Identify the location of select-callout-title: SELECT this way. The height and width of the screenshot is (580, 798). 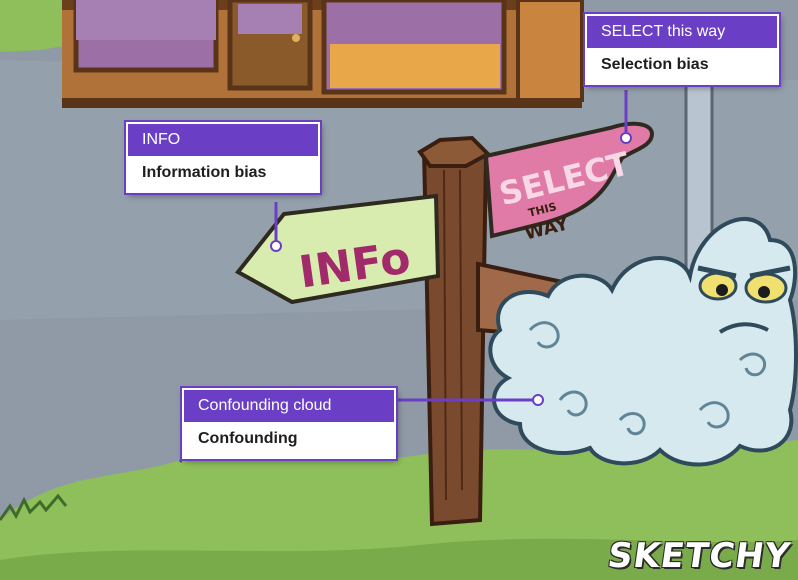
(682, 32).